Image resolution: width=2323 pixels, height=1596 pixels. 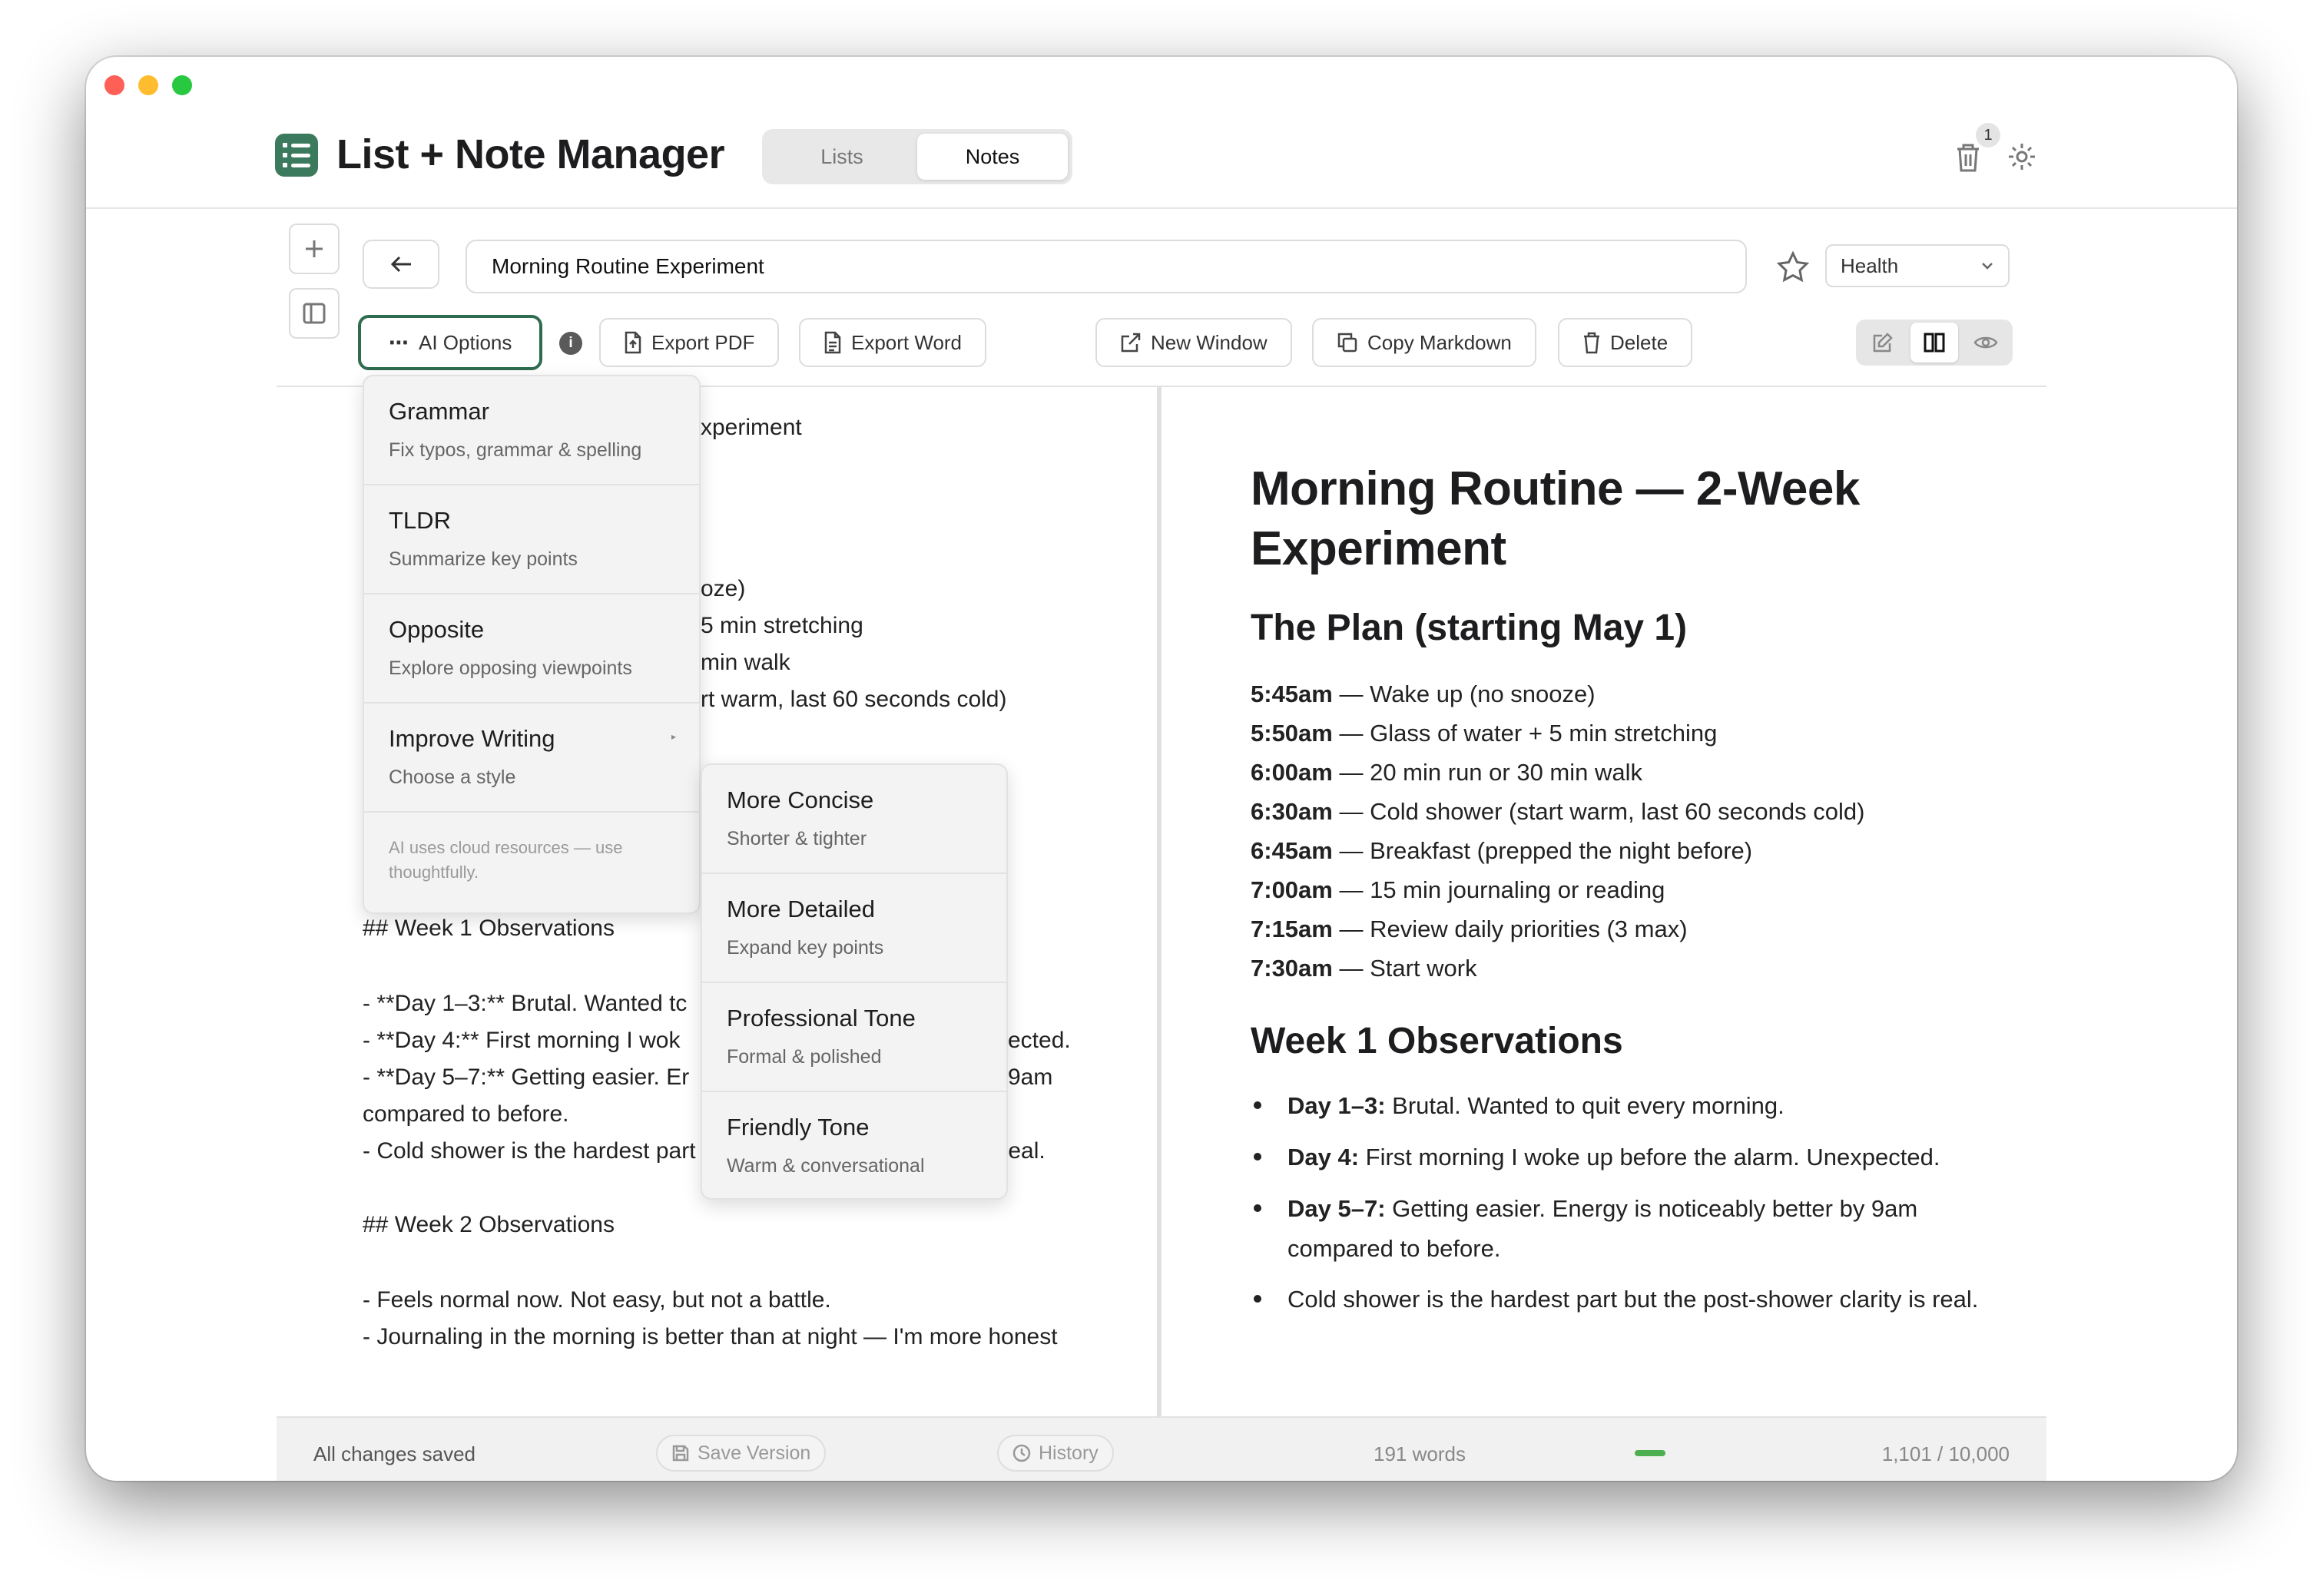 I want to click on submenu-item-professional-tone: Professional Tone Formal & polished, so click(x=854, y=1037).